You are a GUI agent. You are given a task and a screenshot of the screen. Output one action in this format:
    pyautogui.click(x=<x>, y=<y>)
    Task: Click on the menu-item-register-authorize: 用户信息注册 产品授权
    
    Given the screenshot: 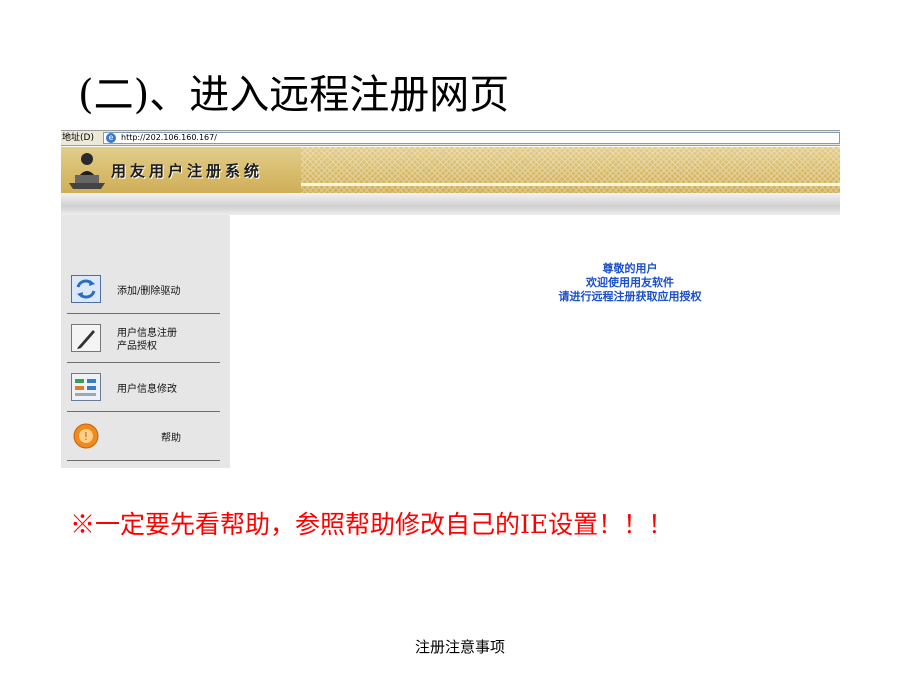 What is the action you would take?
    pyautogui.click(x=143, y=338)
    